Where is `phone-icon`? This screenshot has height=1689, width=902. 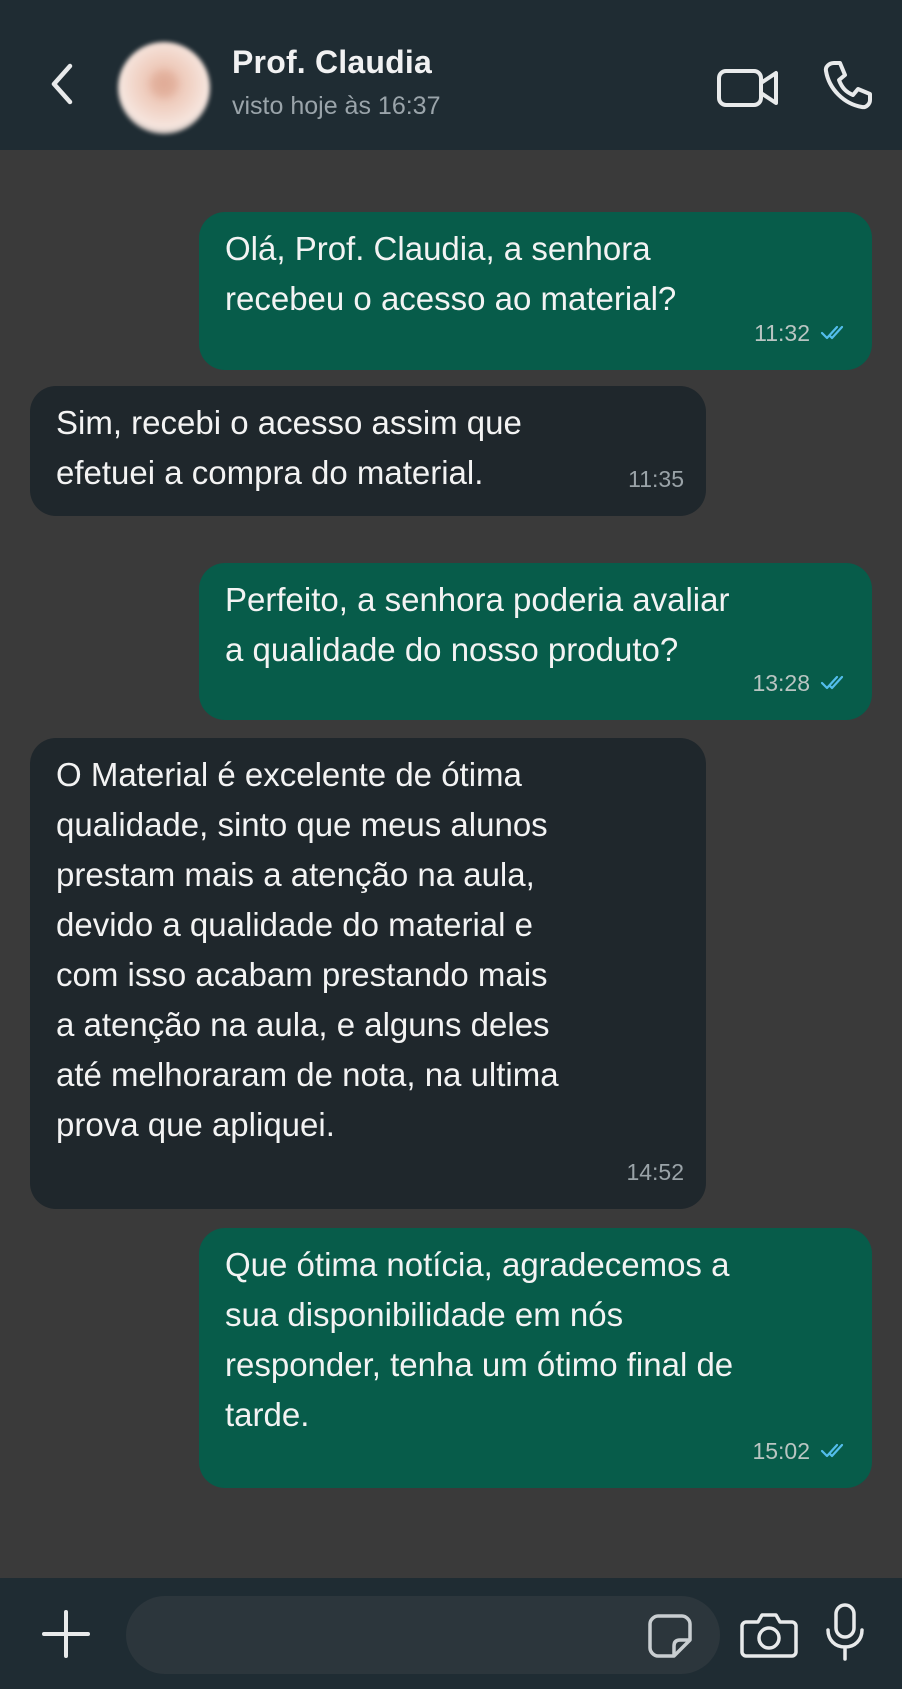
phone-icon is located at coordinates (847, 85).